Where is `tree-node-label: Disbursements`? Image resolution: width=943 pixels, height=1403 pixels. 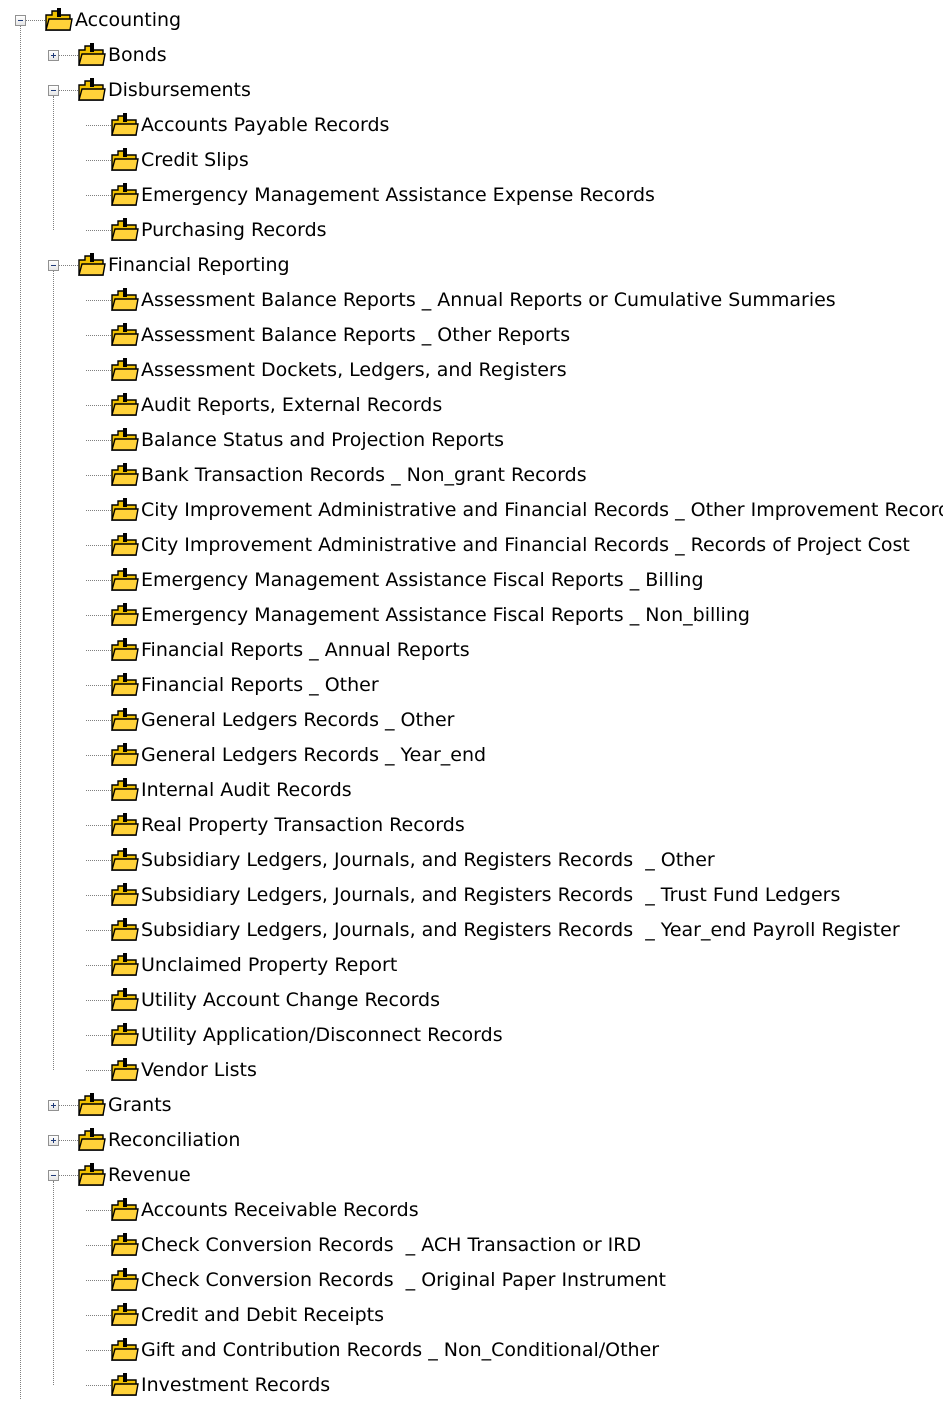 tree-node-label: Disbursements is located at coordinates (179, 90).